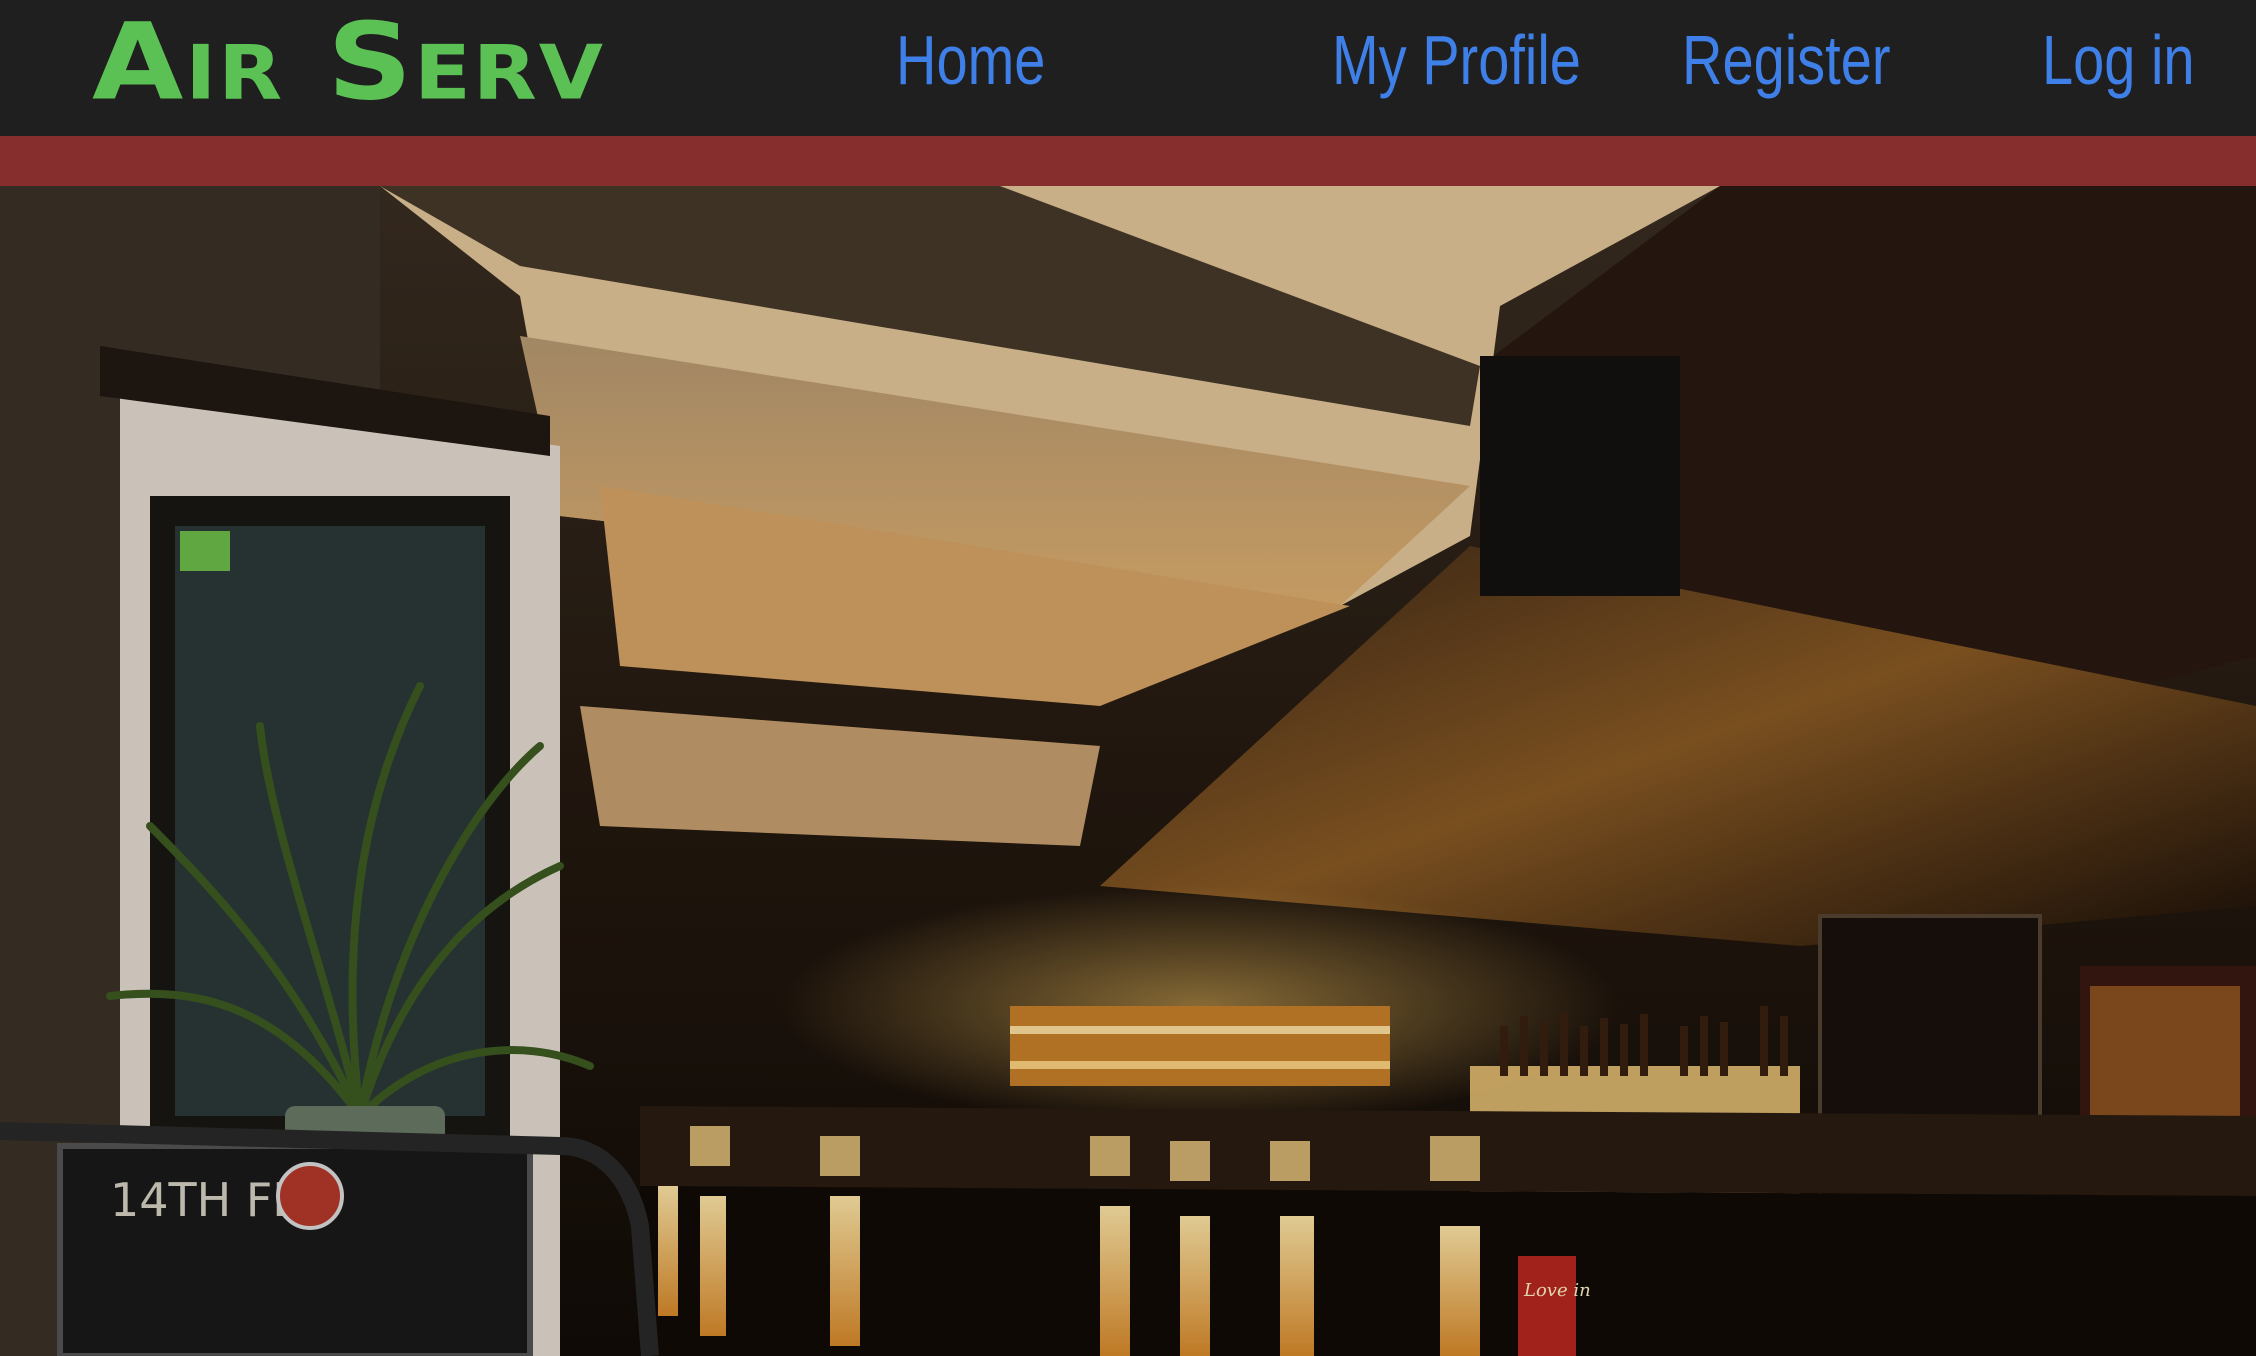  Describe the element at coordinates (1456, 60) in the screenshot. I see `nav-my-profile-link: My Profile` at that location.